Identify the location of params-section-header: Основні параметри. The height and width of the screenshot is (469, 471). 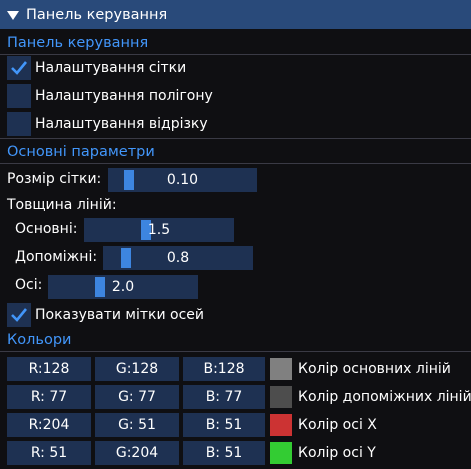
(81, 152).